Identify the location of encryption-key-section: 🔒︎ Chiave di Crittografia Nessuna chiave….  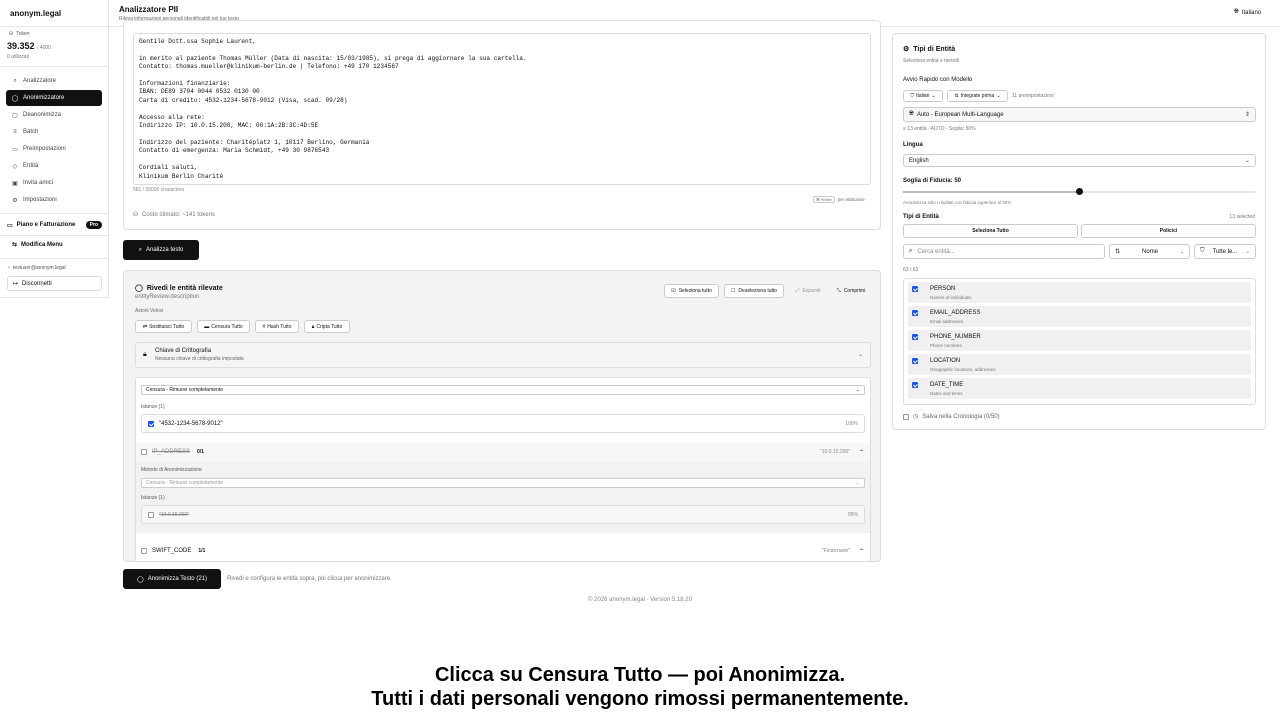
(503, 355).